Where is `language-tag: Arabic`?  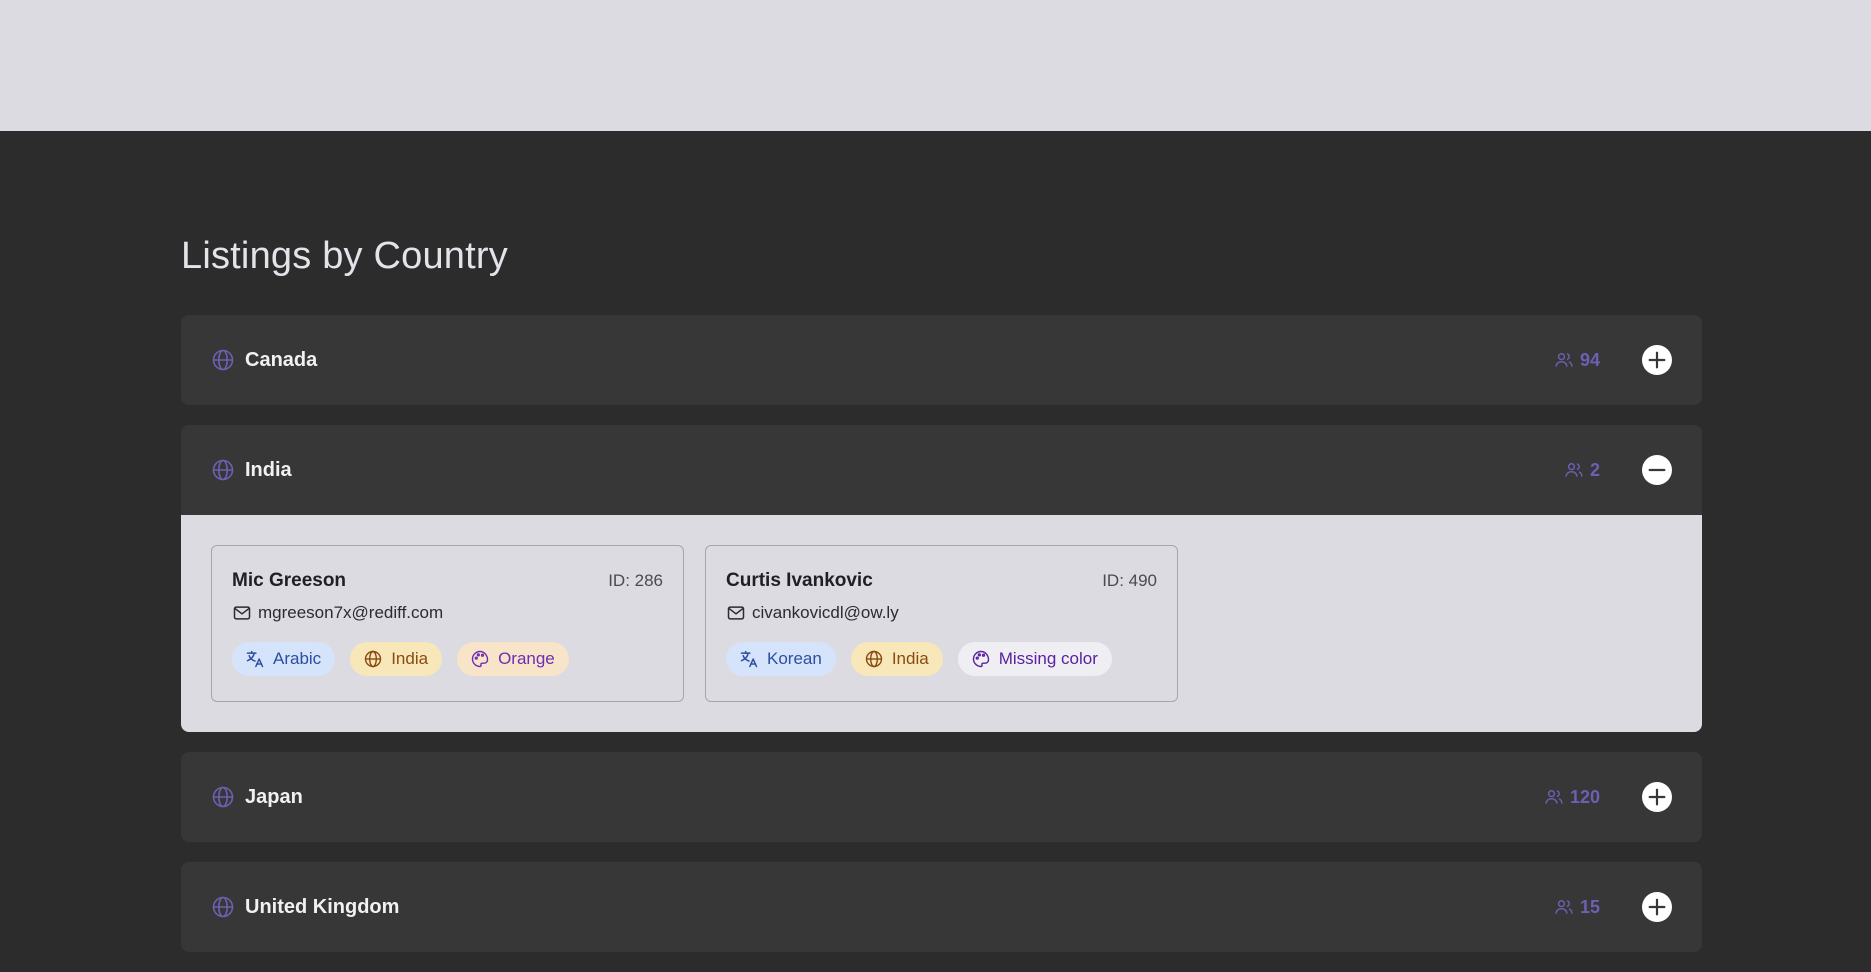
language-tag: Arabic is located at coordinates (284, 659).